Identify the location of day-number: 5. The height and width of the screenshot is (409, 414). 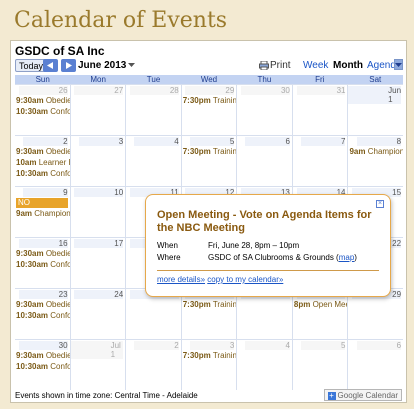
(323, 345).